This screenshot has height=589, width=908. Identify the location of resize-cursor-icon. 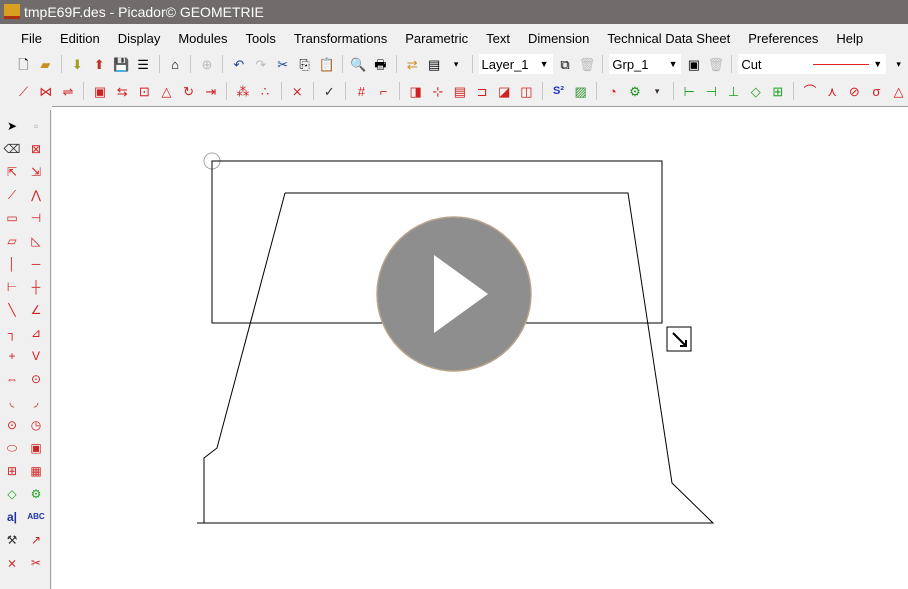
(679, 339).